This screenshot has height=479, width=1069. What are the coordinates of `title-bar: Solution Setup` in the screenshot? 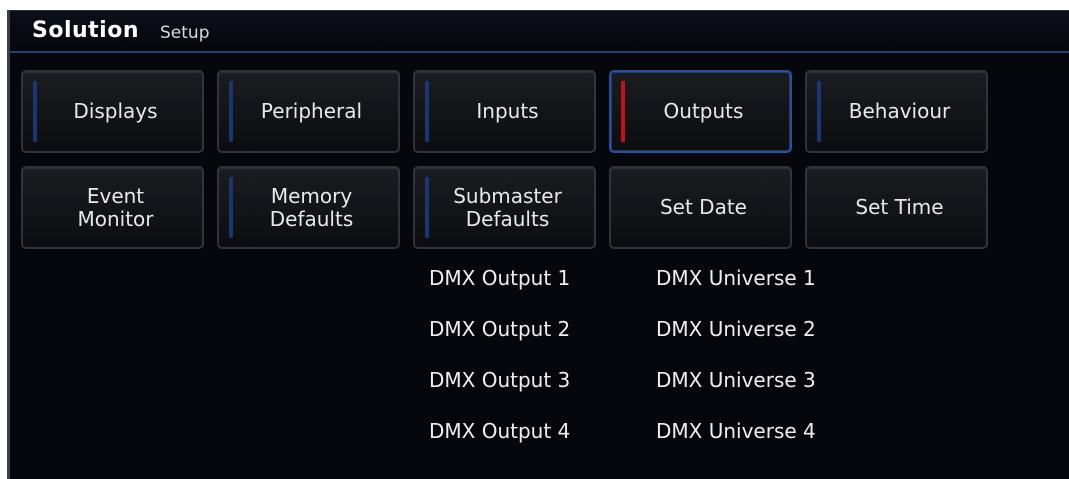 It's located at (539, 32).